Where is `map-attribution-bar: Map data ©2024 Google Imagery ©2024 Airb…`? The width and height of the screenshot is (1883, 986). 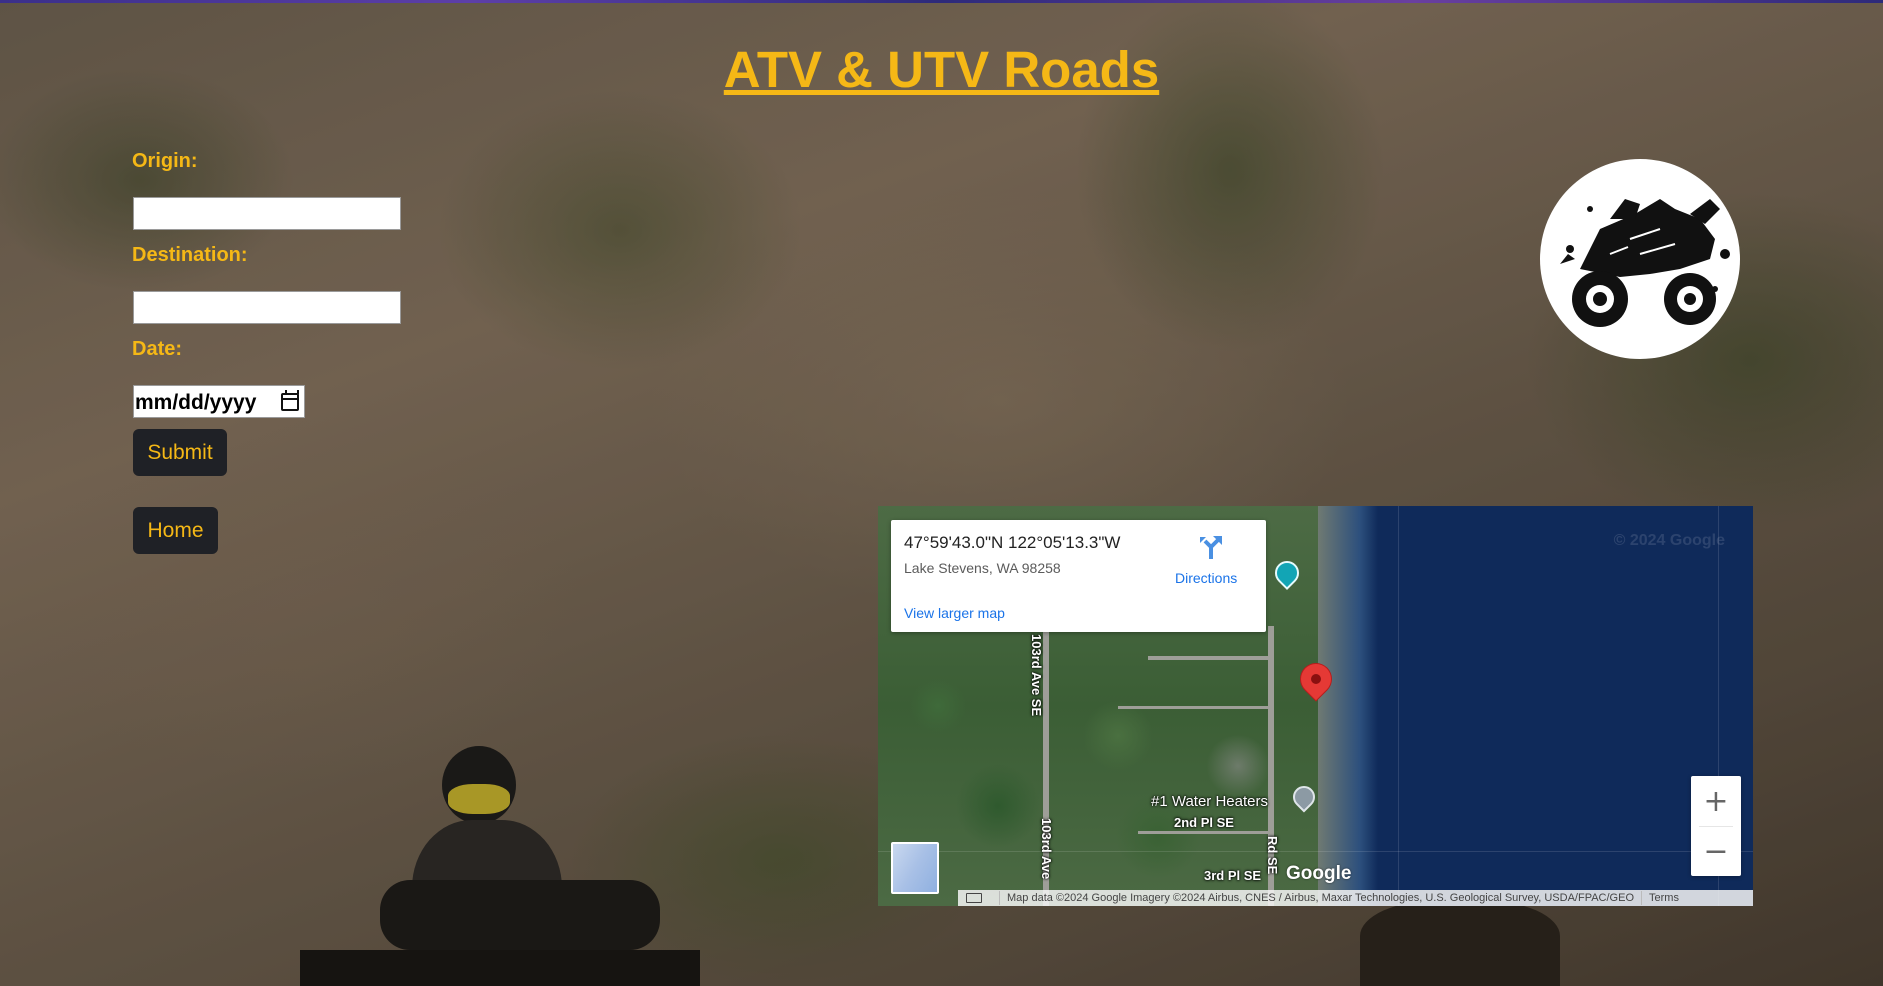 map-attribution-bar: Map data ©2024 Google Imagery ©2024 Airb… is located at coordinates (1355, 898).